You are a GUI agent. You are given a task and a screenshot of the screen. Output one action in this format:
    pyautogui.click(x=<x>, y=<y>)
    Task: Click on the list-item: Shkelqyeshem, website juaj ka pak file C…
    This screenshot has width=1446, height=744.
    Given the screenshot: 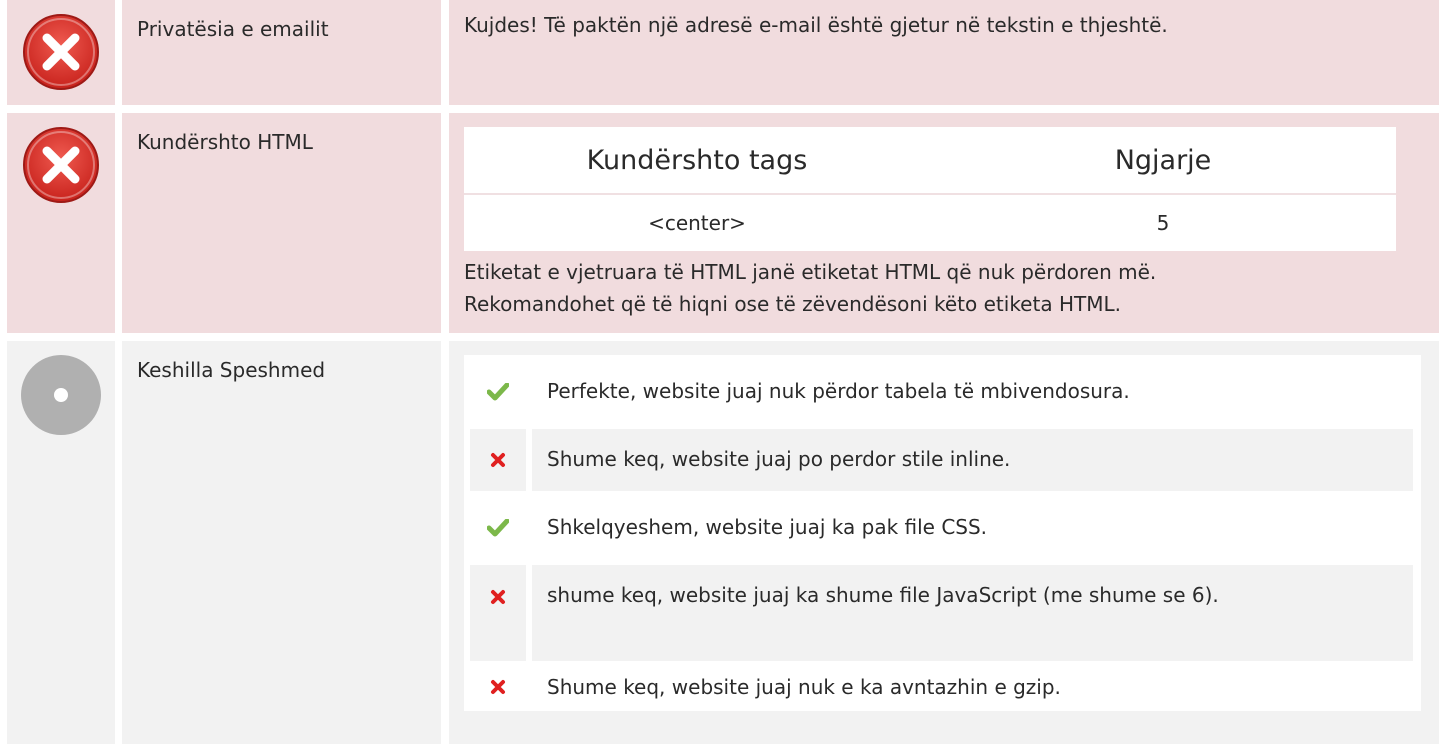 What is the action you would take?
    pyautogui.click(x=941, y=528)
    